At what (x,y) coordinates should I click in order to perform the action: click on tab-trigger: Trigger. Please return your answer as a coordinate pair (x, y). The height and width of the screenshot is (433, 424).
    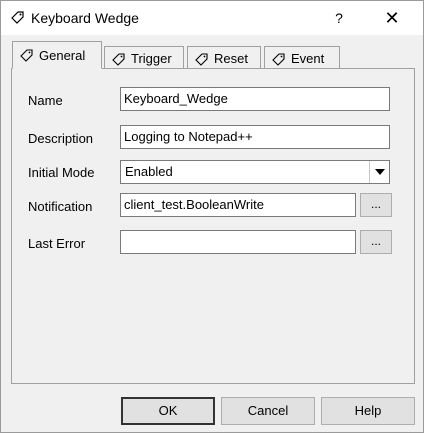
    Looking at the image, I should click on (144, 58).